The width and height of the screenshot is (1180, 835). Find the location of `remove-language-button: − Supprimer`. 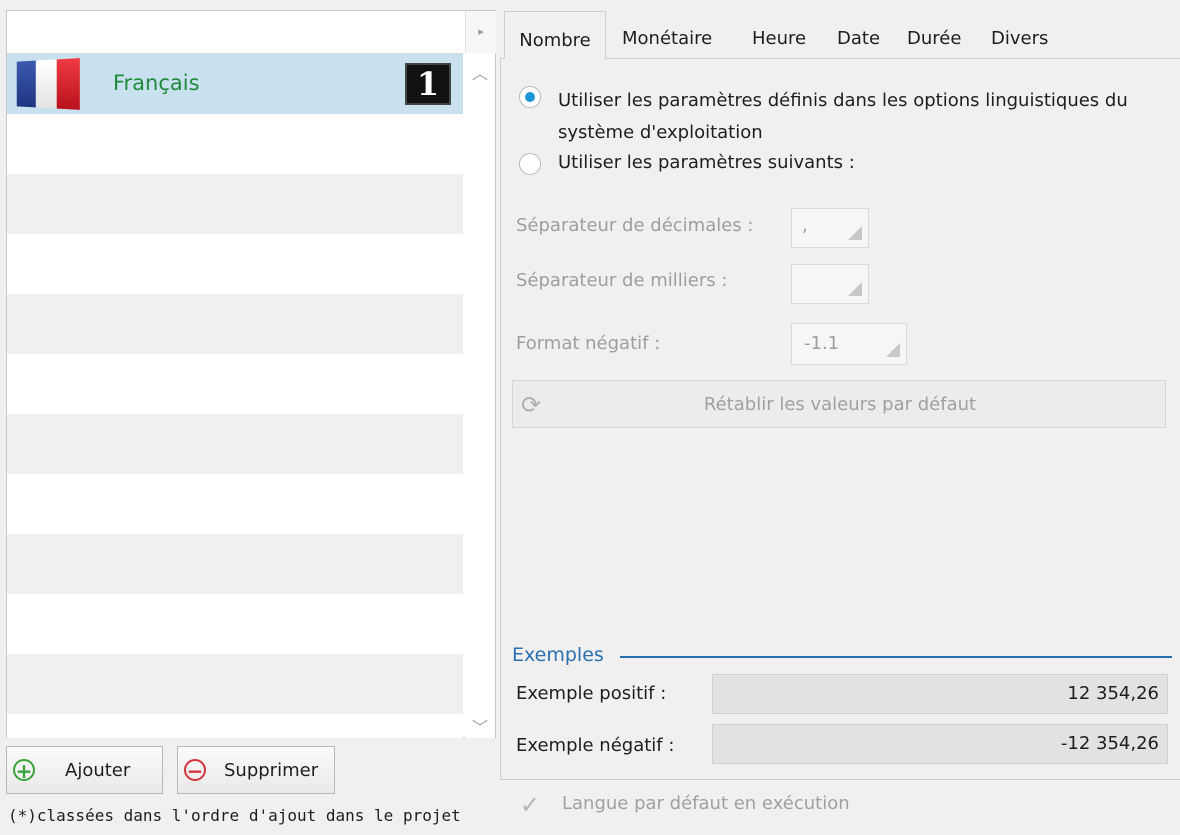

remove-language-button: − Supprimer is located at coordinates (256, 770).